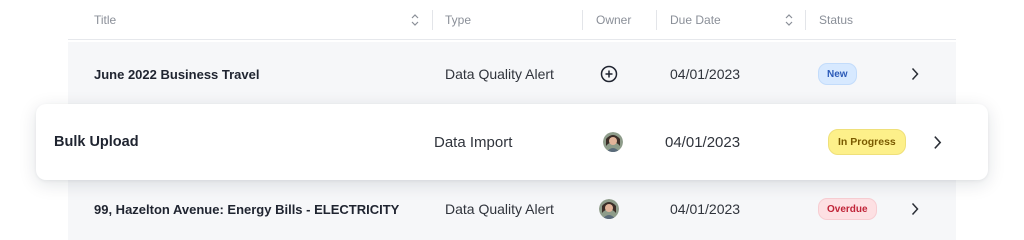 Image resolution: width=1024 pixels, height=240 pixels. Describe the element at coordinates (836, 20) in the screenshot. I see `column-header-status: Status` at that location.